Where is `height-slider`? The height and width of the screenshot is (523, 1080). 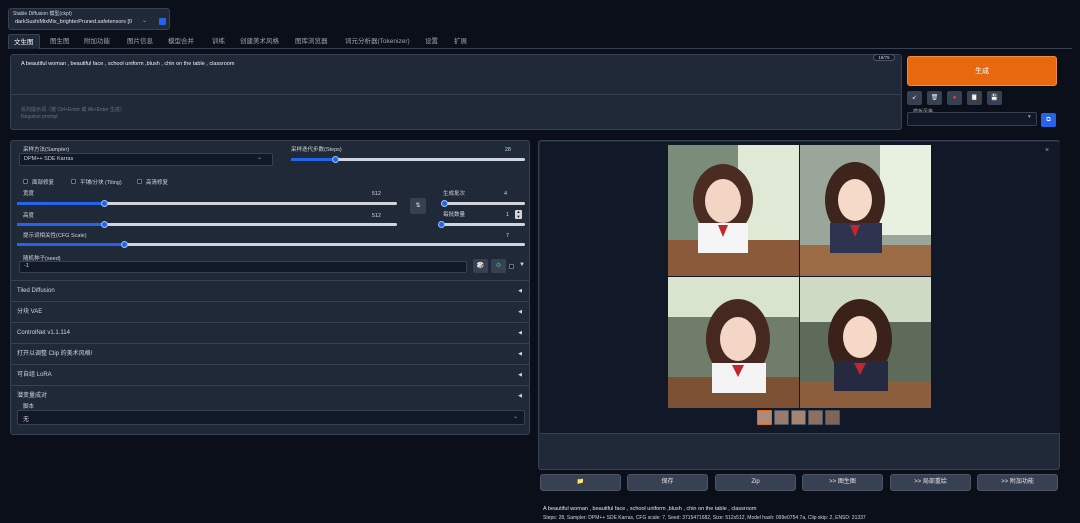
height-slider is located at coordinates (207, 224).